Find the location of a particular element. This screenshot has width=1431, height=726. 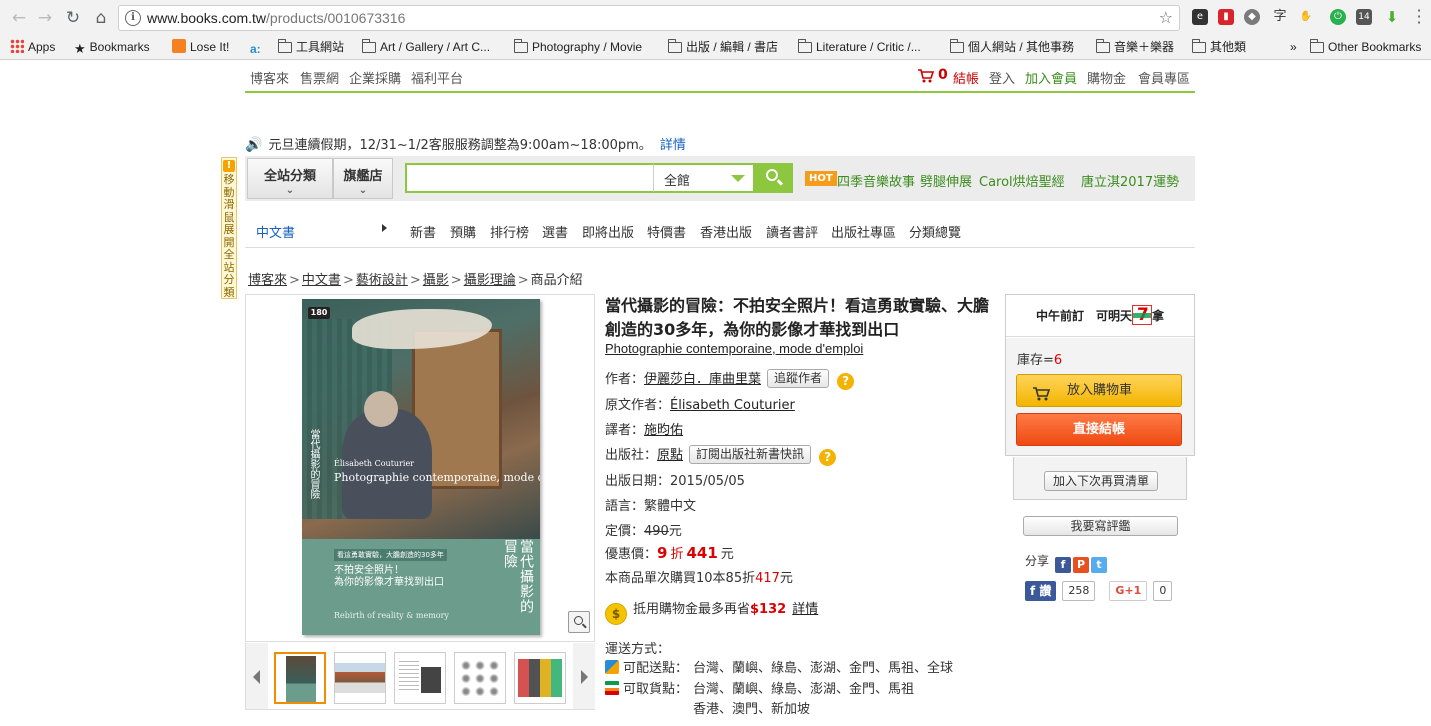

thumbnail-cover is located at coordinates (300, 678).